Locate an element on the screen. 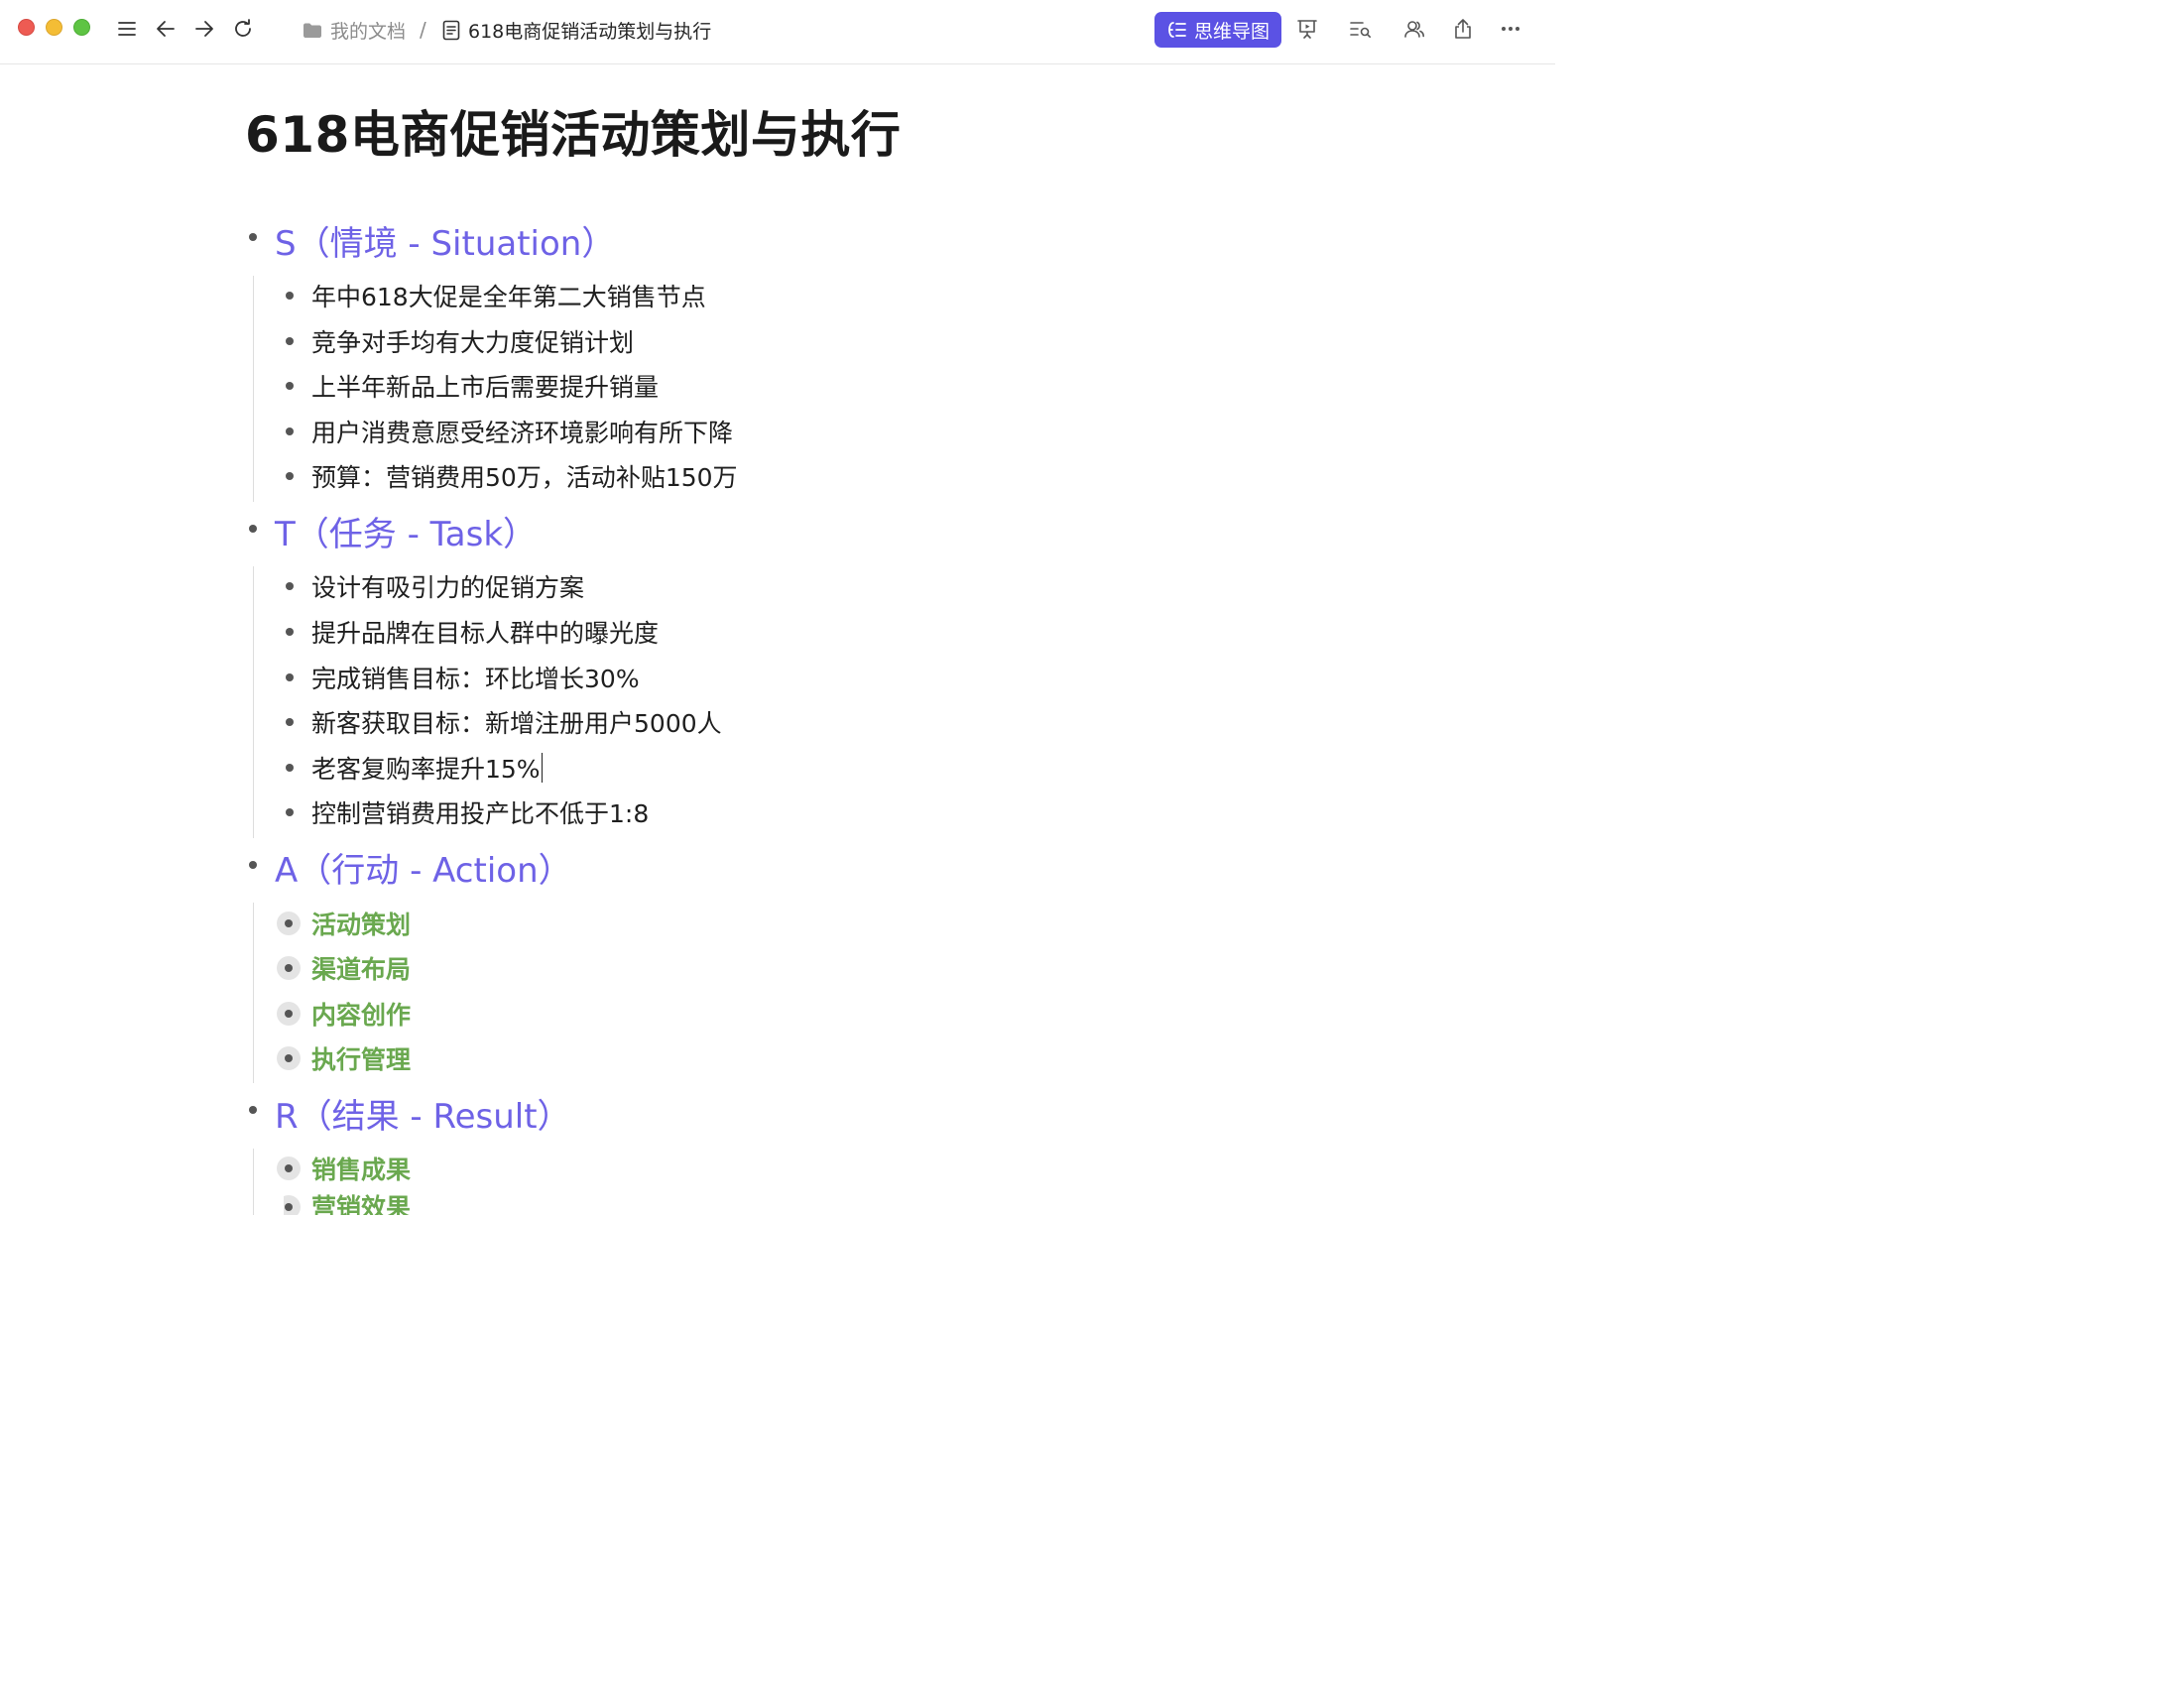 The height and width of the screenshot is (1706, 2184). list-item: 控制营销费用投产比不低于1:8 is located at coordinates (466, 812).